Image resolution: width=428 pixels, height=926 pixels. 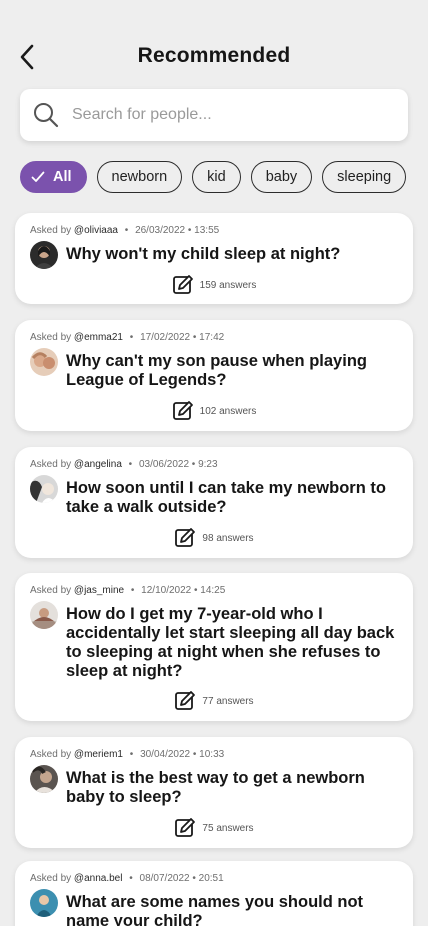 What do you see at coordinates (127, 754) in the screenshot?
I see `question-meta: Asked by @meriem1 • 30/04/2022 • 10:33` at bounding box center [127, 754].